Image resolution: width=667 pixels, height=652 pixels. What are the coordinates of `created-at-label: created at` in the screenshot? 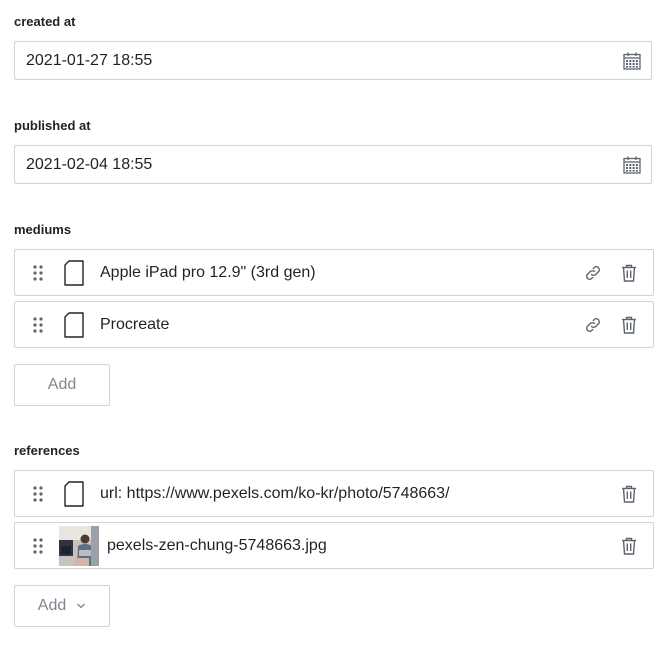 It's located at (45, 21).